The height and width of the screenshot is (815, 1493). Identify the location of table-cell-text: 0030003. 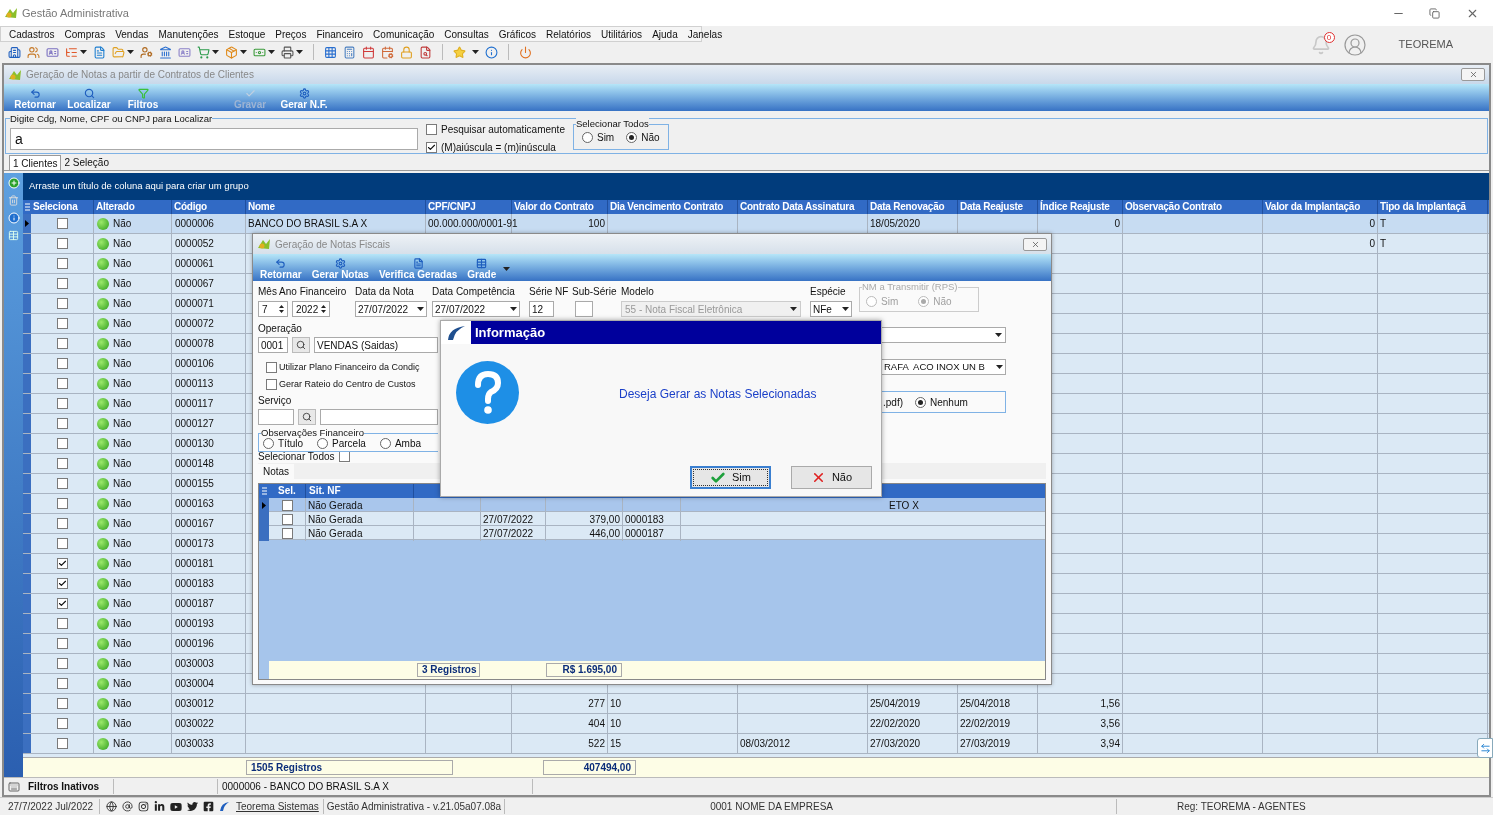
(194, 664).